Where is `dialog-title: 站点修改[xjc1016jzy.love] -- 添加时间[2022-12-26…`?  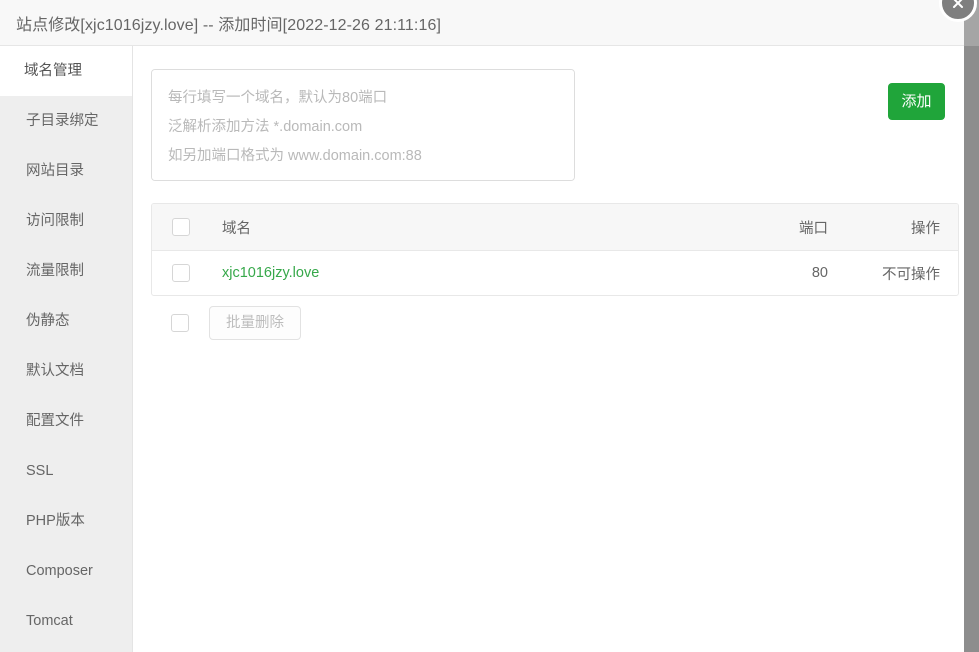 dialog-title: 站点修改[xjc1016jzy.love] -- 添加时间[2022-12-26… is located at coordinates (229, 25).